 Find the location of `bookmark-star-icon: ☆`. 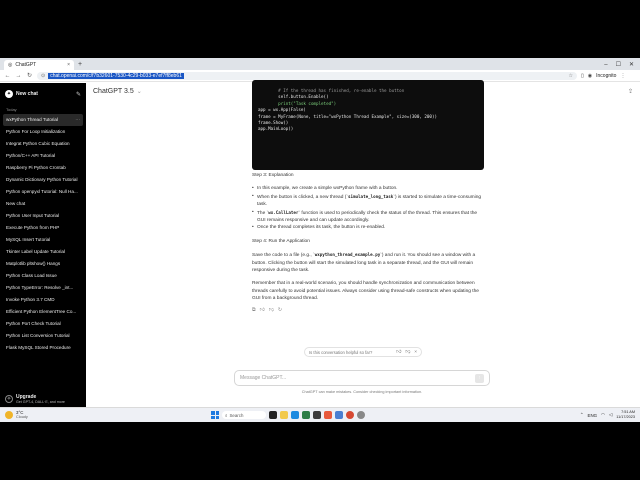

bookmark-star-icon: ☆ is located at coordinates (571, 76).